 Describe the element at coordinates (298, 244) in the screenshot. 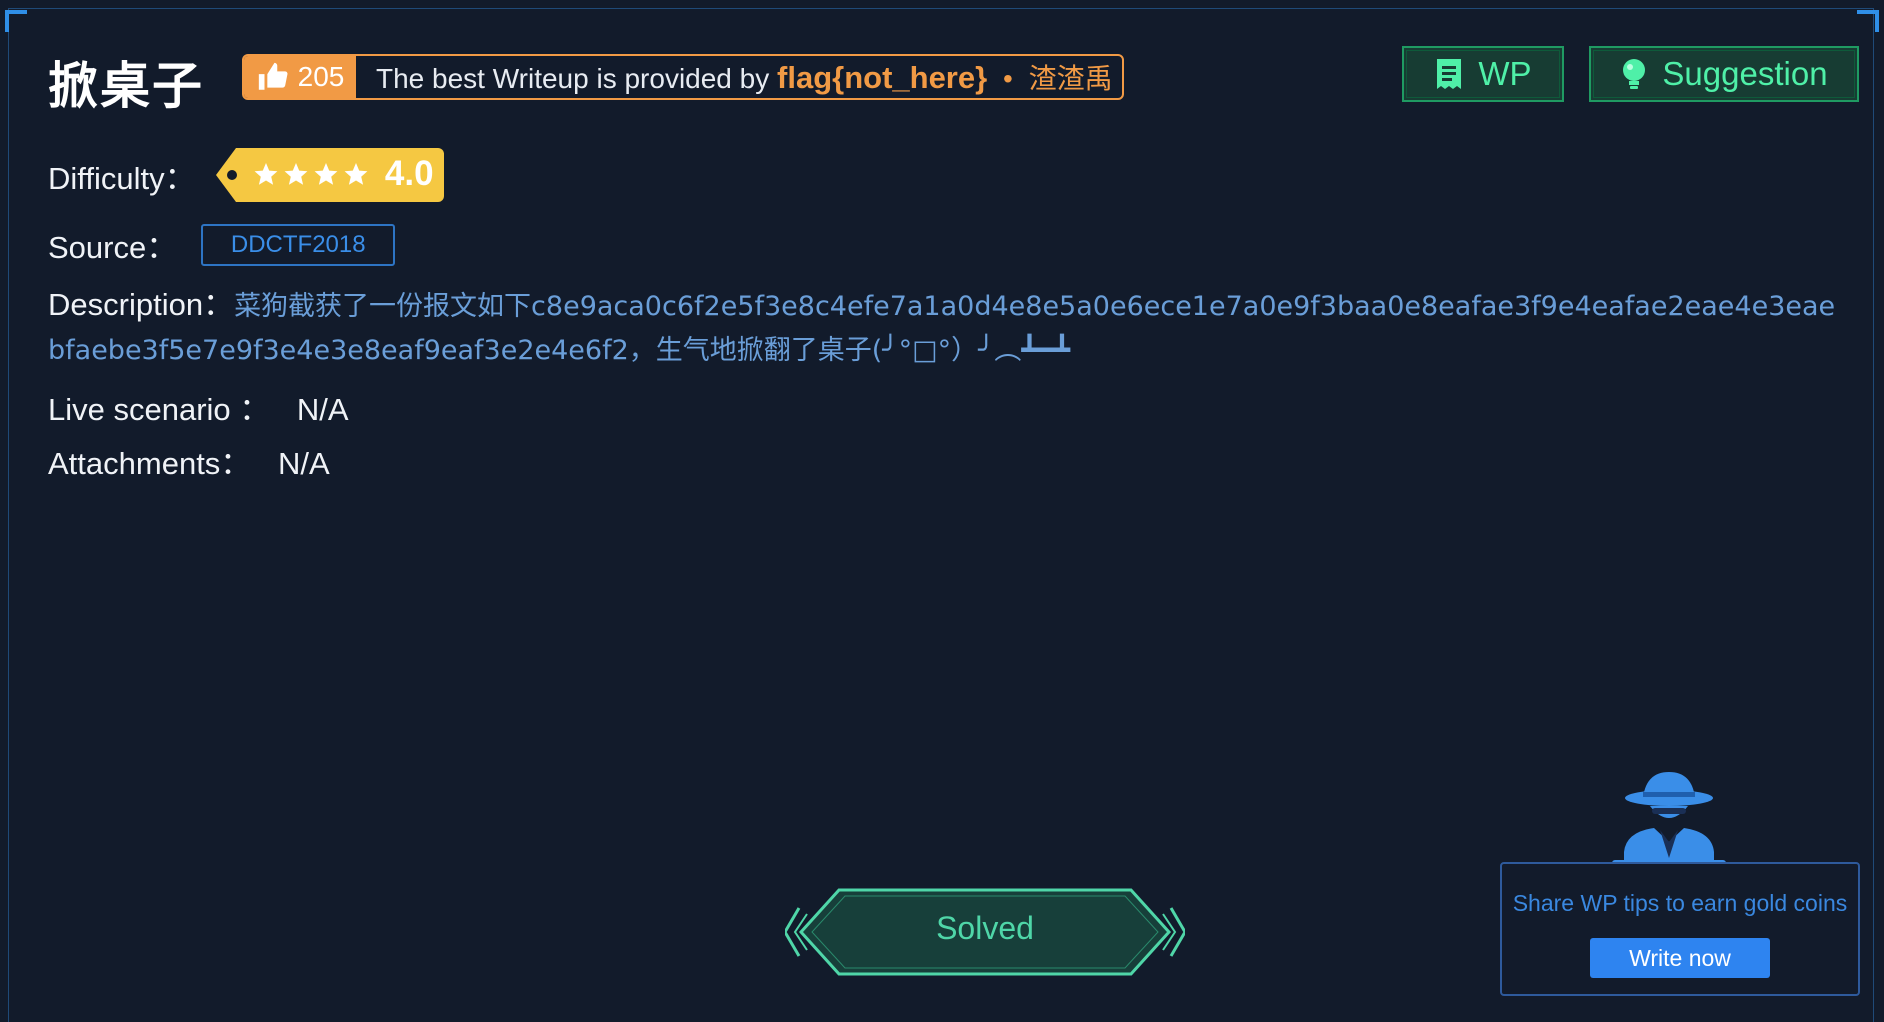

I see `source-tag: DDCTF2018` at that location.